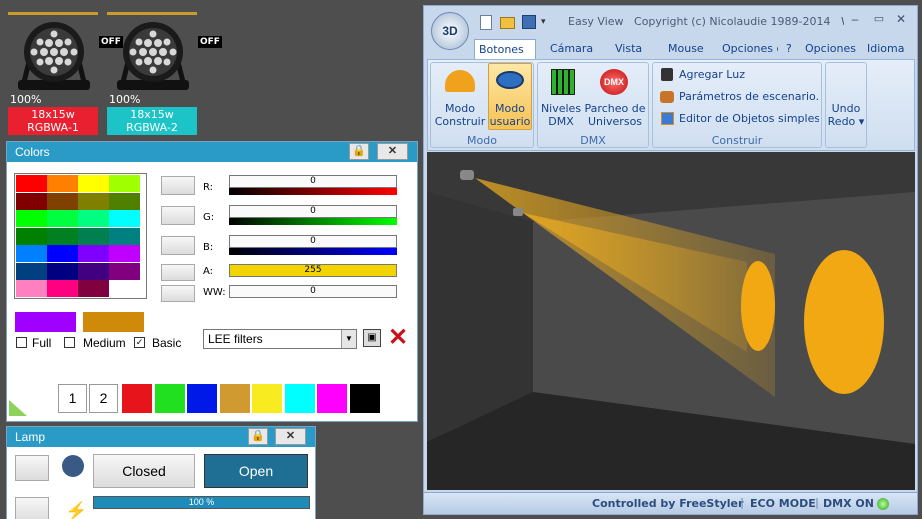  I want to click on g-slider, so click(313, 221).